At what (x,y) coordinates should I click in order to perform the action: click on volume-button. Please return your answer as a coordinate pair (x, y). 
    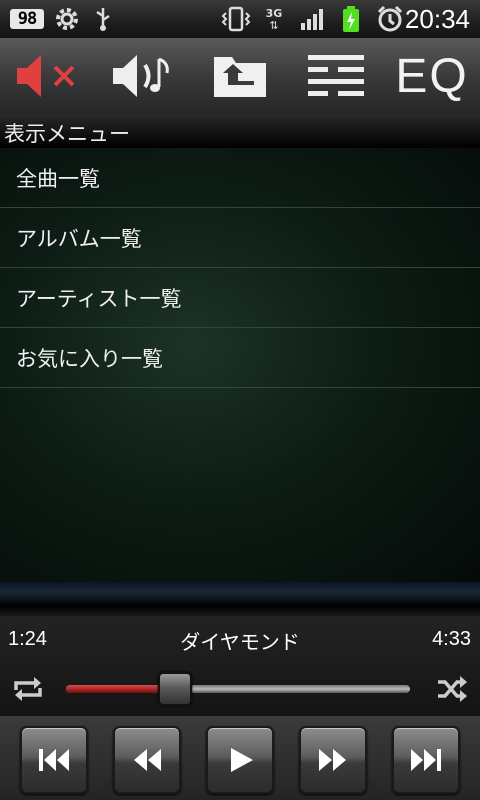
    Looking at the image, I should click on (144, 76).